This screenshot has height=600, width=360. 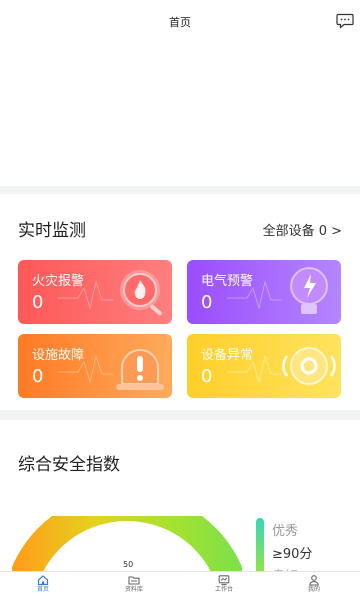 I want to click on top-navigation-bar: 首页, so click(x=180, y=22).